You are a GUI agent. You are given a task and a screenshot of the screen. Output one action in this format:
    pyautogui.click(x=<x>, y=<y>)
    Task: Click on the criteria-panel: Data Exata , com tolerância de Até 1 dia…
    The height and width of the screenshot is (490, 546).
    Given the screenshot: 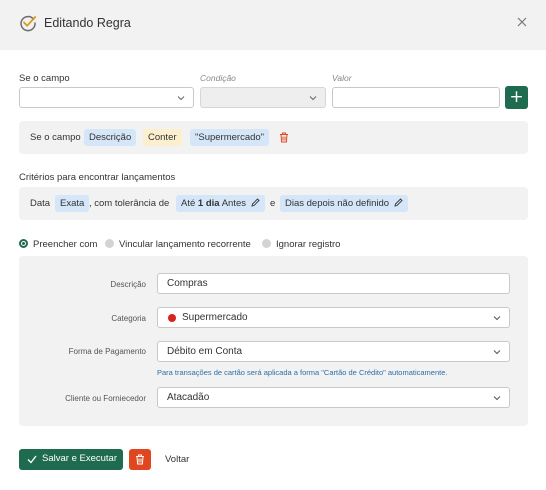 What is the action you would take?
    pyautogui.click(x=273, y=203)
    